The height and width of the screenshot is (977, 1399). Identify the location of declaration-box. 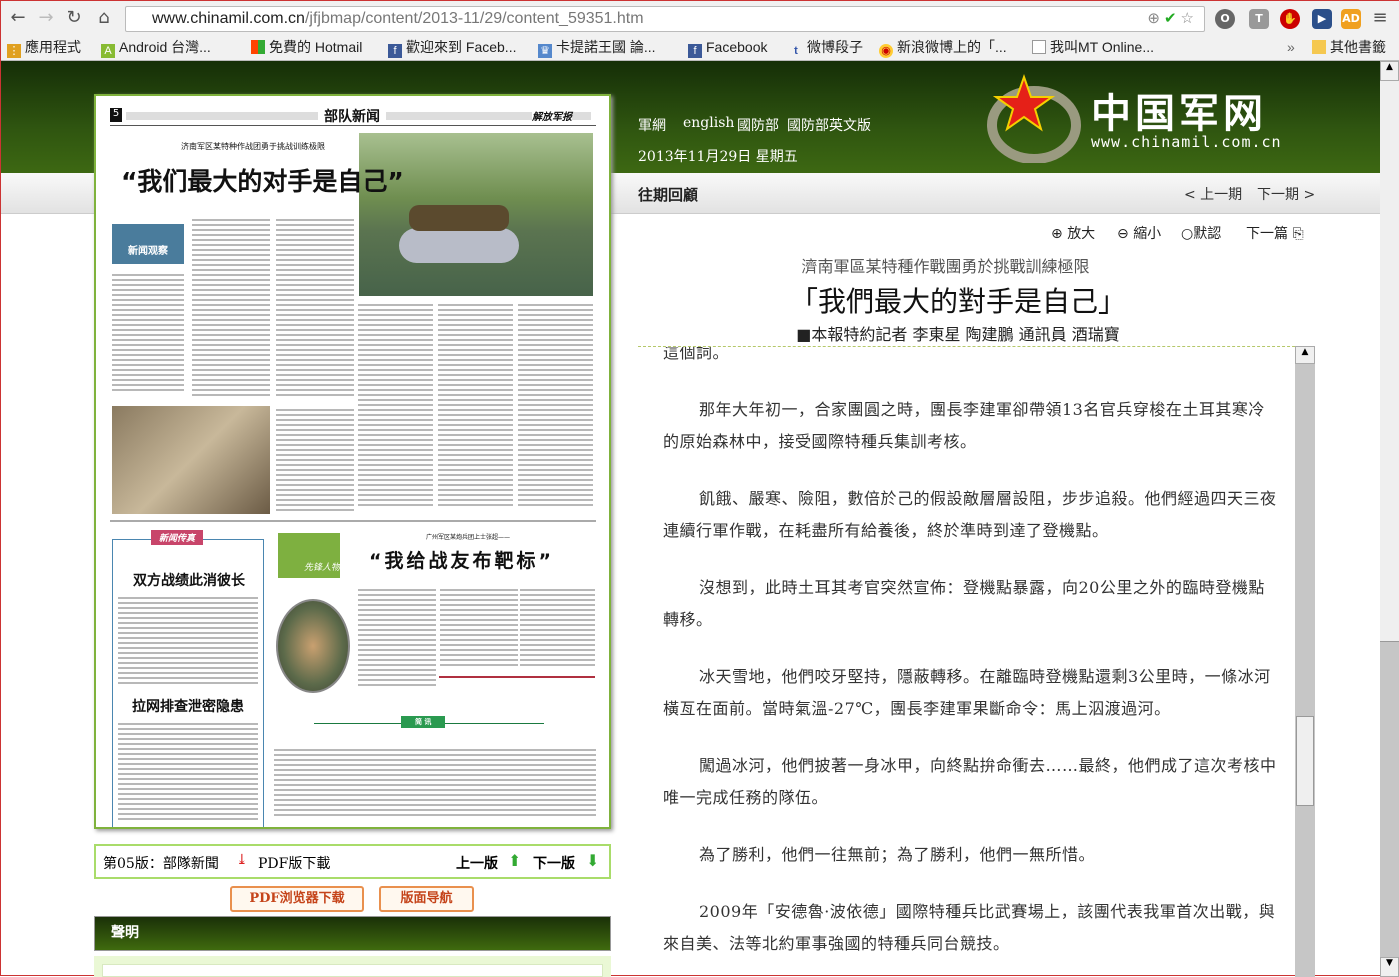
(352, 966).